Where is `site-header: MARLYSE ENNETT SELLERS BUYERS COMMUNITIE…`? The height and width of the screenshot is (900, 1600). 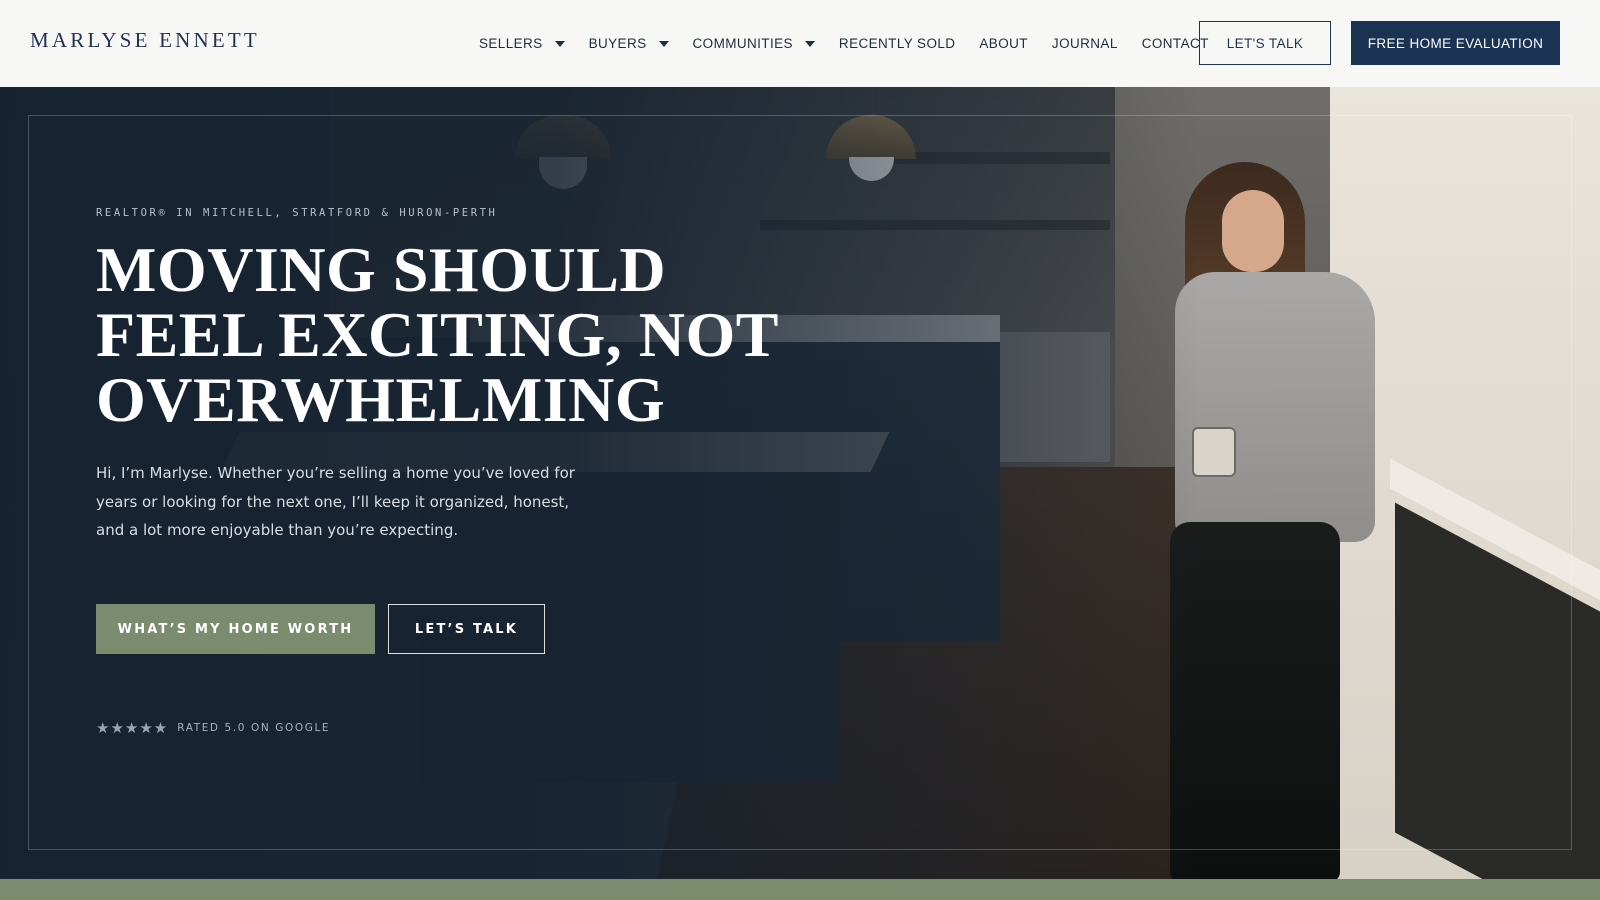
site-header: MARLYSE ENNETT SELLERS BUYERS COMMUNITIE… is located at coordinates (800, 43).